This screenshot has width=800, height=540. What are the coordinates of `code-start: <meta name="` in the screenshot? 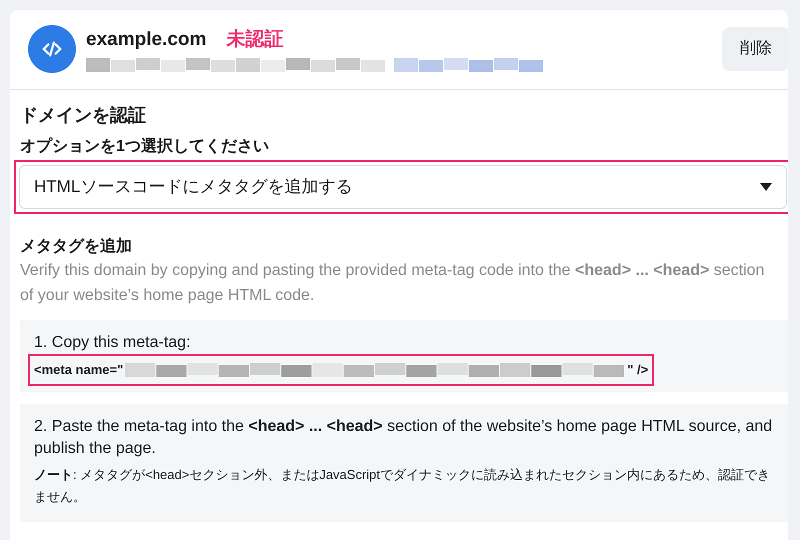 It's located at (79, 370).